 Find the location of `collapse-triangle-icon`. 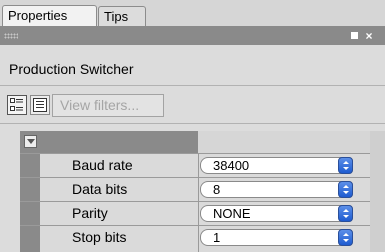

collapse-triangle-icon is located at coordinates (30, 141).